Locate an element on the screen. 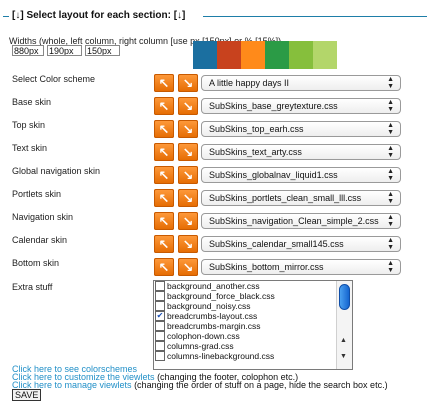 The image size is (431, 412). select-value: SubSkins_top_earh.css is located at coordinates (256, 129).